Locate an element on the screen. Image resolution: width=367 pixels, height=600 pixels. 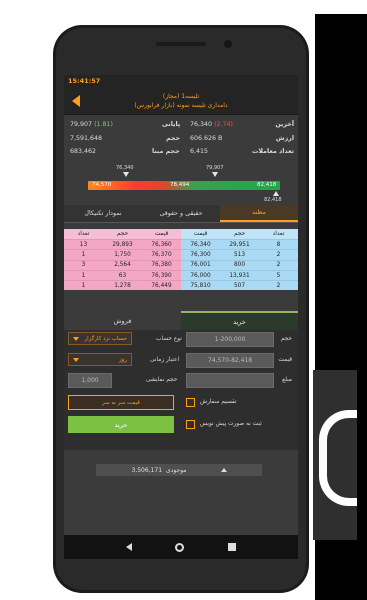
buy-price: 76,001 is located at coordinates (200, 265).